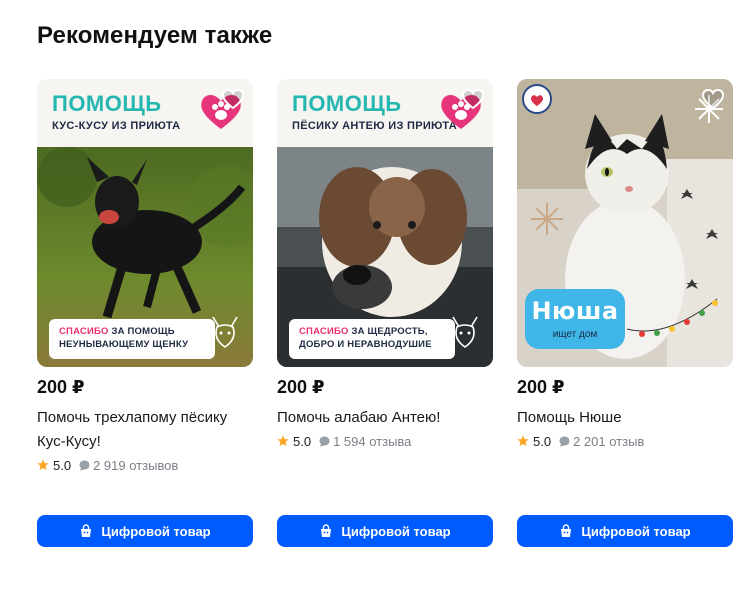 Image resolution: width=745 pixels, height=594 pixels. What do you see at coordinates (116, 126) in the screenshot?
I see `banner-subtitle: КУС-КУСУ ИЗ ПРИЮТА` at bounding box center [116, 126].